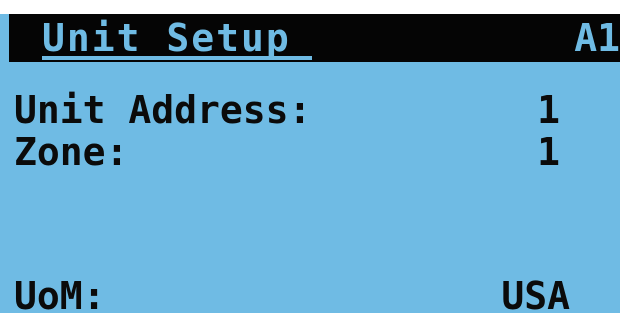 The width and height of the screenshot is (620, 313). Describe the element at coordinates (60, 293) in the screenshot. I see `uom-label: UoM:` at that location.